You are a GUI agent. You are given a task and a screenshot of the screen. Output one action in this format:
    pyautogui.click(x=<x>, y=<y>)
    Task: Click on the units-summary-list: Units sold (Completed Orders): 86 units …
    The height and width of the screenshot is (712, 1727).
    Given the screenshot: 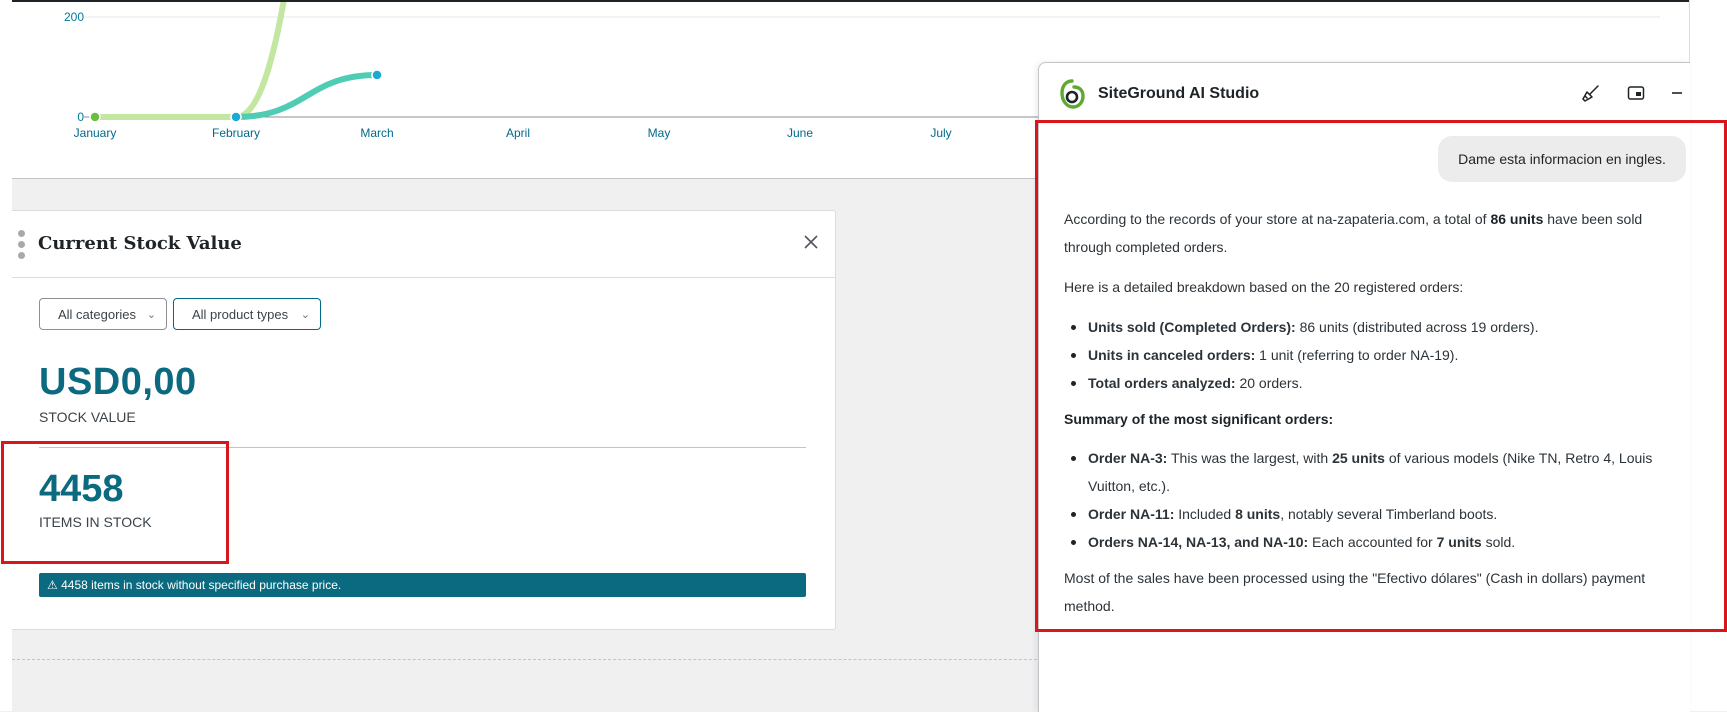 What is the action you would take?
    pyautogui.click(x=1301, y=355)
    